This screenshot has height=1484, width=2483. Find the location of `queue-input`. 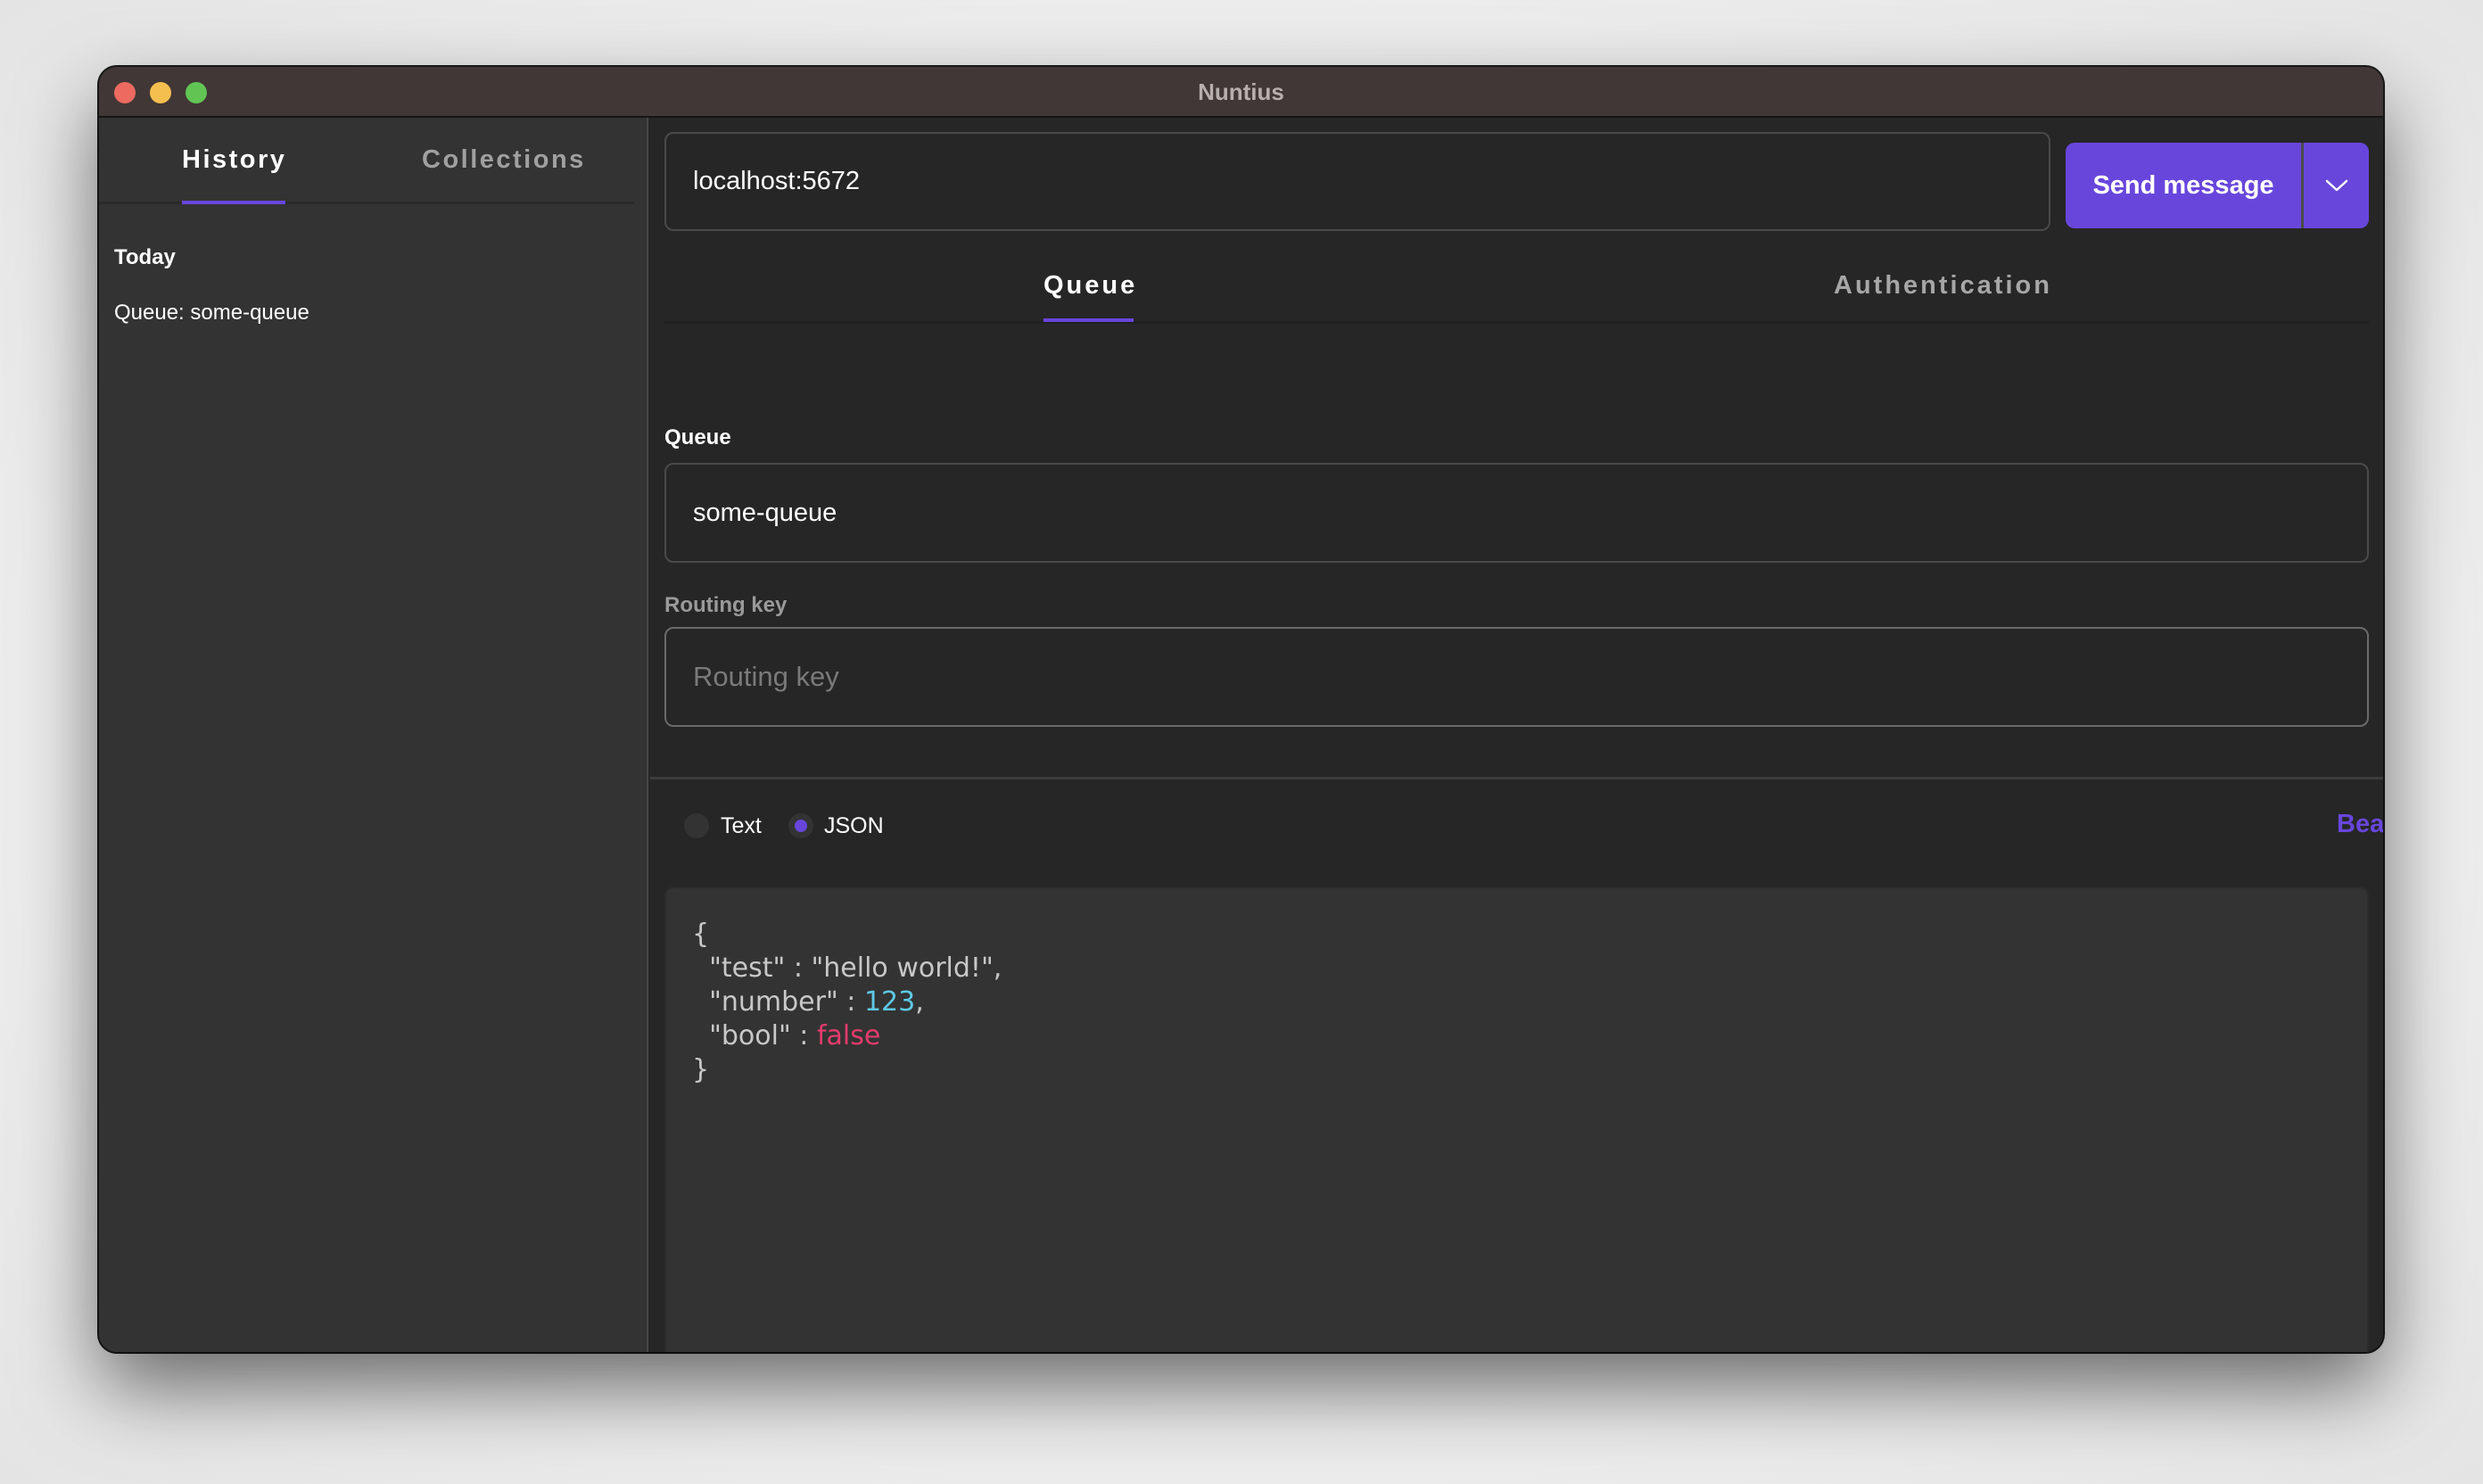

queue-input is located at coordinates (1517, 513).